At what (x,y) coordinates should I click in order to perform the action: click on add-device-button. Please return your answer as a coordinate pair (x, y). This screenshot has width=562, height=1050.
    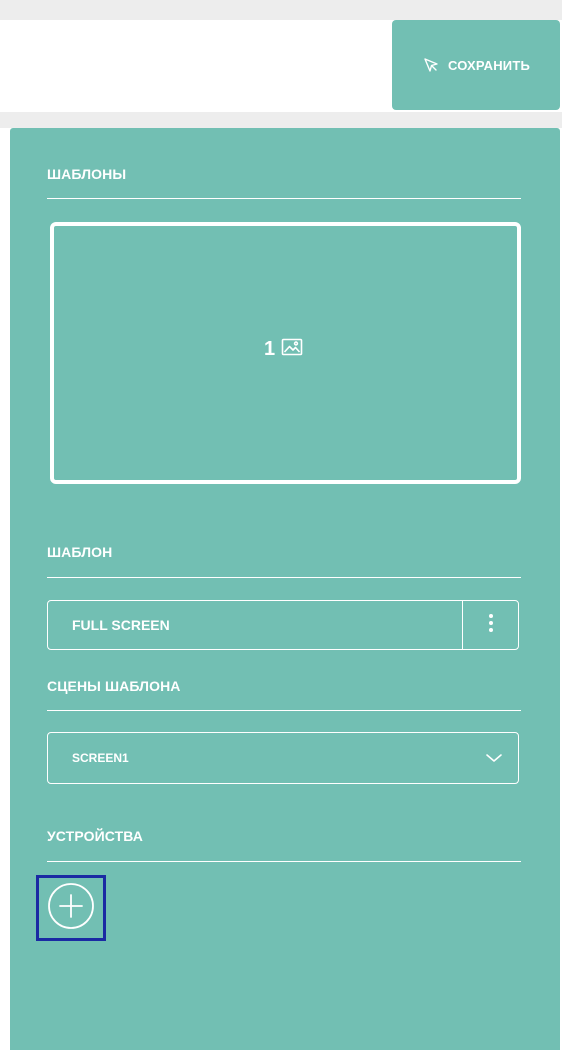
    Looking at the image, I should click on (71, 908).